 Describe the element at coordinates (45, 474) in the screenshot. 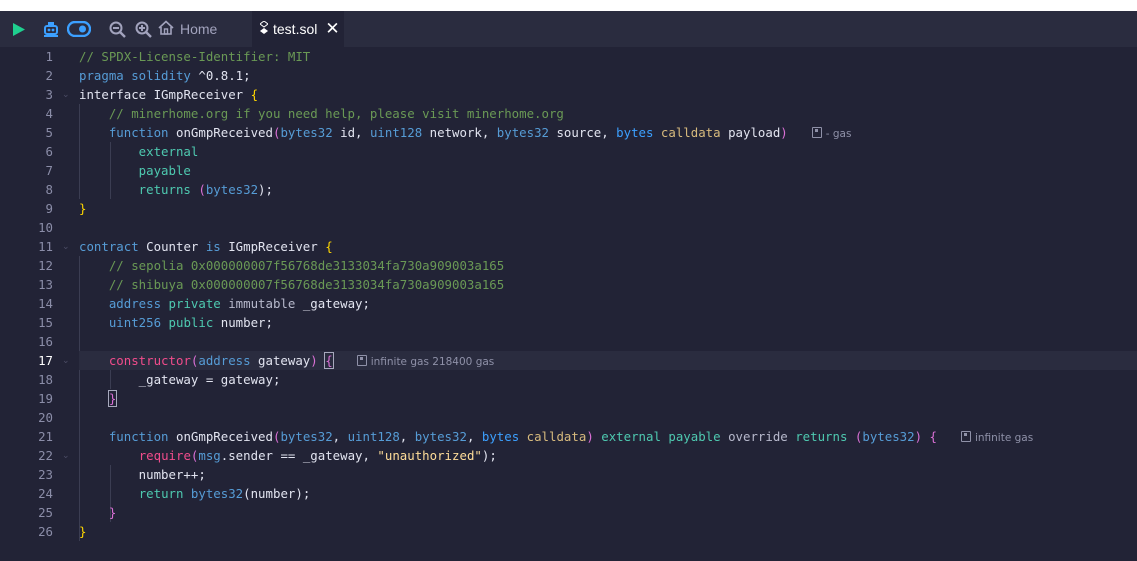

I see `line-number: 23` at that location.